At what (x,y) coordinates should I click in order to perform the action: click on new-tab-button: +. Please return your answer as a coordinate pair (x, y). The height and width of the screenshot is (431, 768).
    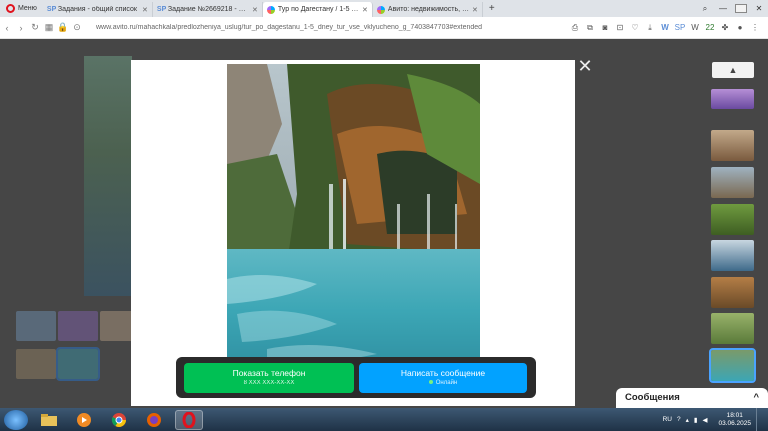
    Looking at the image, I should click on (492, 8).